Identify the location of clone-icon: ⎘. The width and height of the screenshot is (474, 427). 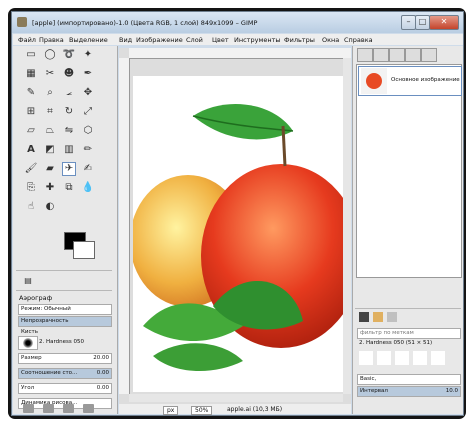
(31, 188).